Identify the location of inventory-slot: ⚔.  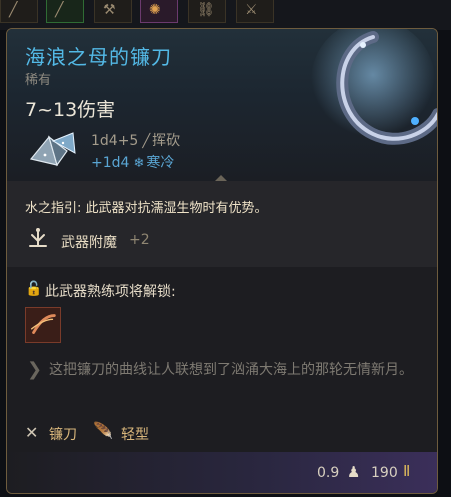
(255, 11).